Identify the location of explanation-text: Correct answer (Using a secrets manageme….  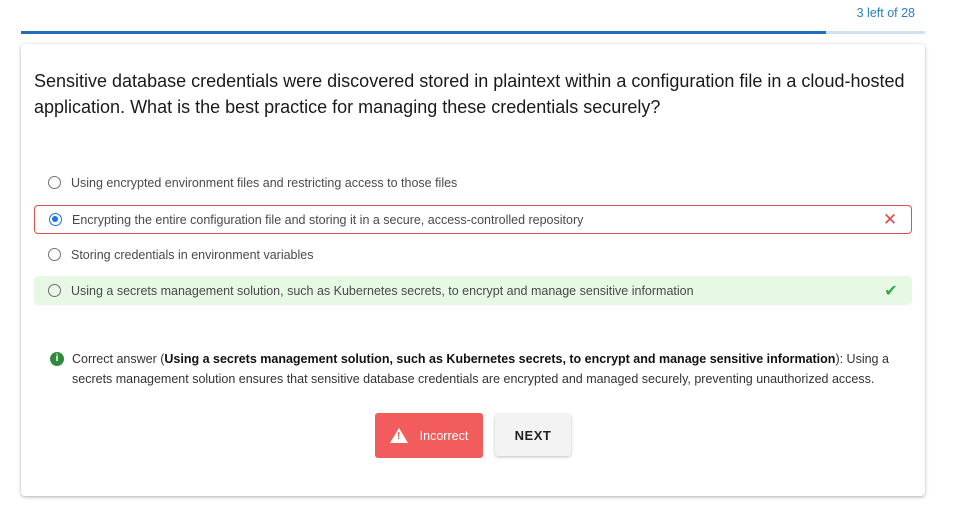
(480, 369).